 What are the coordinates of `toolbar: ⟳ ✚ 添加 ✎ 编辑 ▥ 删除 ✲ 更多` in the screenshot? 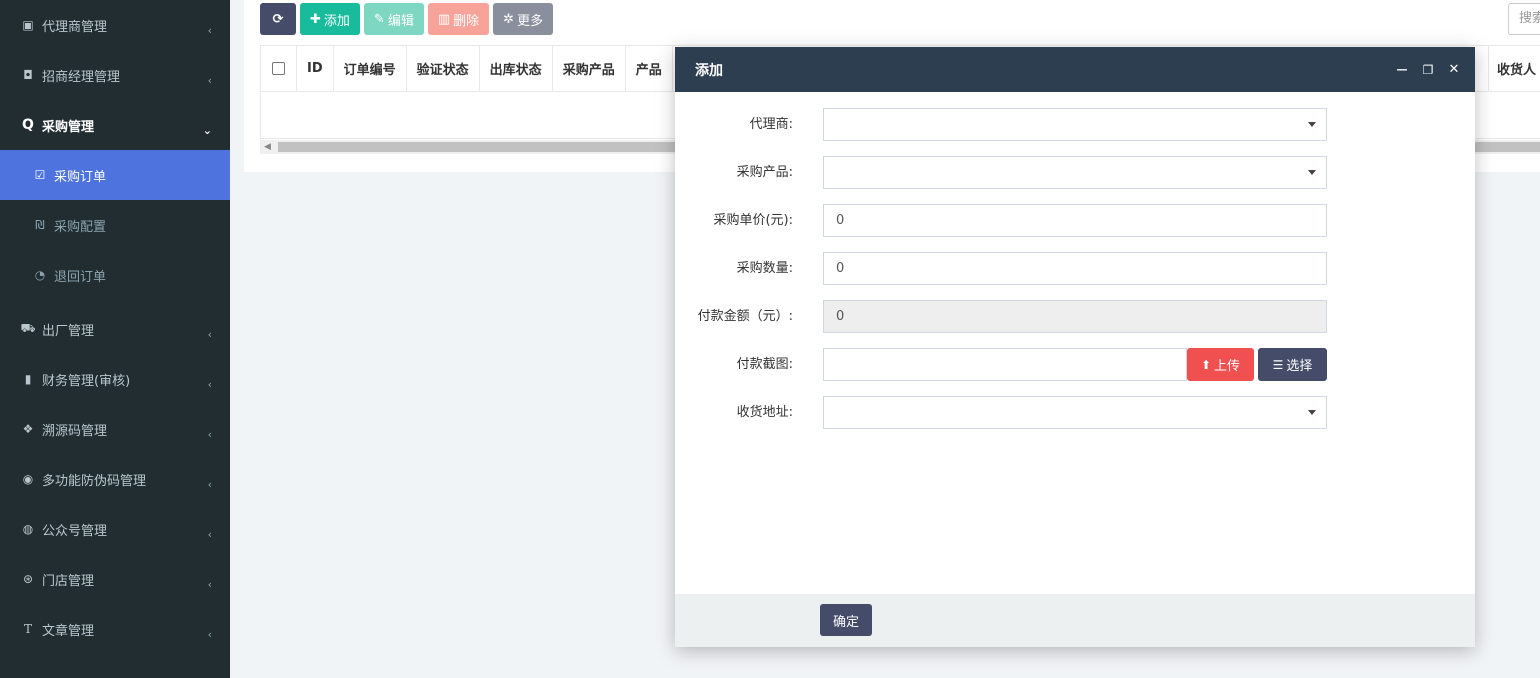 It's located at (407, 19).